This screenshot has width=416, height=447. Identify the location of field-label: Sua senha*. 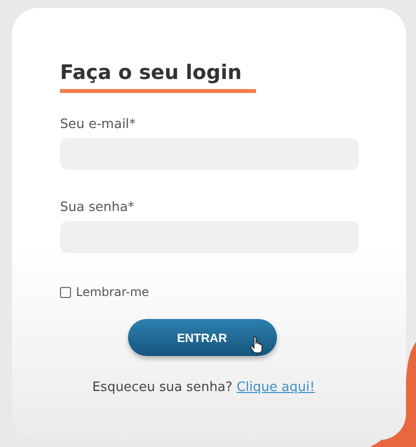
(97, 207).